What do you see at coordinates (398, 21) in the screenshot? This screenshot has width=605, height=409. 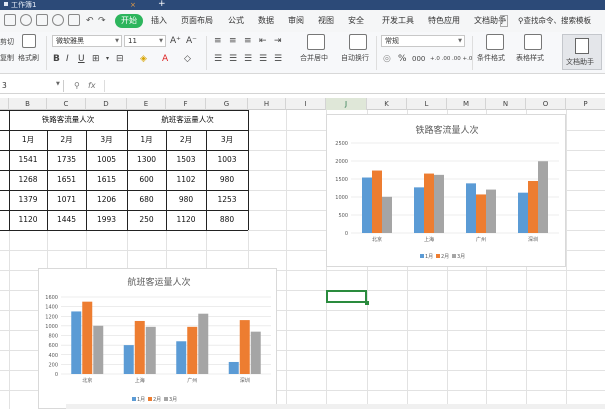 I see `menu-developer: 开发工具` at bounding box center [398, 21].